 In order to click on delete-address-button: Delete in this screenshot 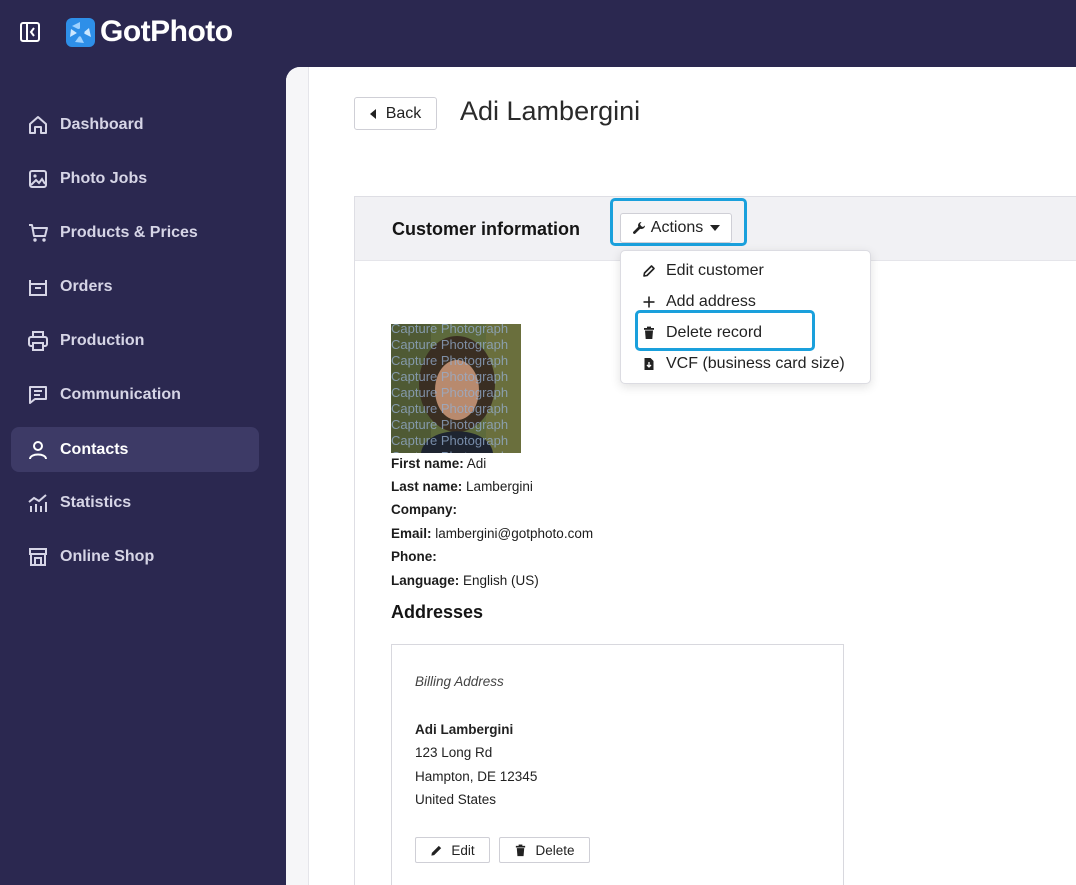, I will do `click(544, 850)`.